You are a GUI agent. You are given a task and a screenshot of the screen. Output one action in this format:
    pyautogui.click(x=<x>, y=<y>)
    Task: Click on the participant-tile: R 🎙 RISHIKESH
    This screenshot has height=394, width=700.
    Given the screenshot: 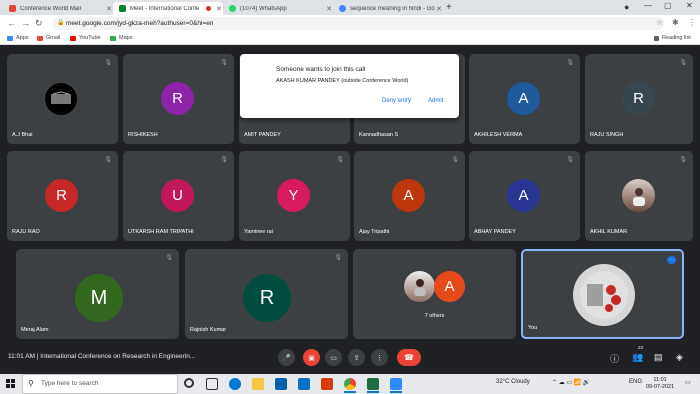 What is the action you would take?
    pyautogui.click(x=178, y=99)
    